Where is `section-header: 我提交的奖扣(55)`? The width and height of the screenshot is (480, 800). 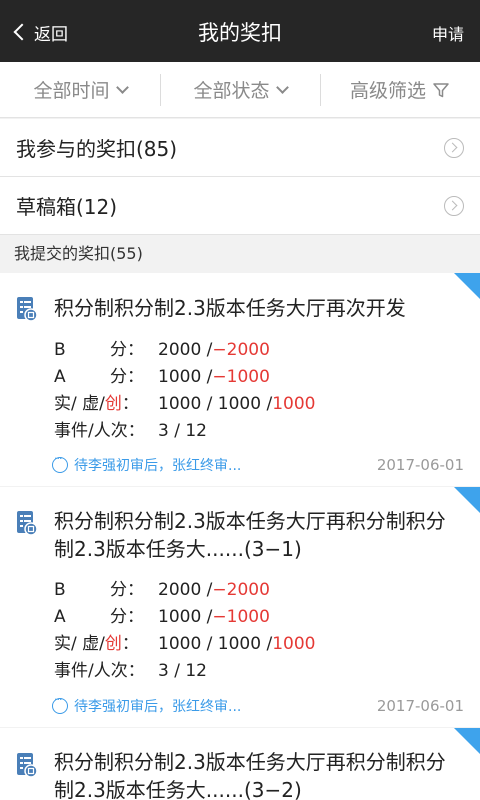
section-header: 我提交的奖扣(55) is located at coordinates (240, 254).